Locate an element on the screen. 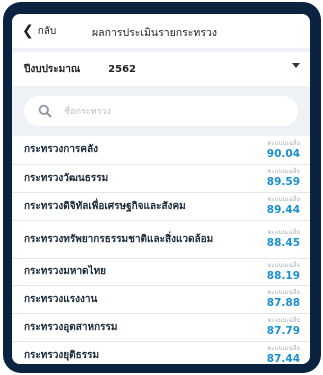  ministry-name: กระทรวงมหาดไทย is located at coordinates (65, 271).